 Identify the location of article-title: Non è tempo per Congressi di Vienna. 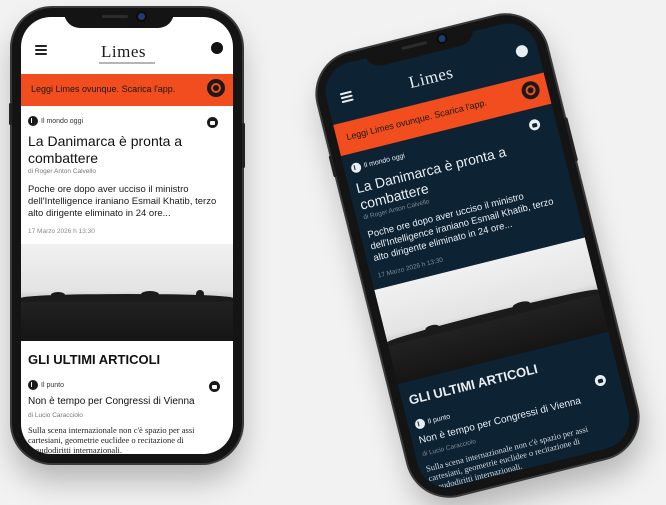
(111, 401).